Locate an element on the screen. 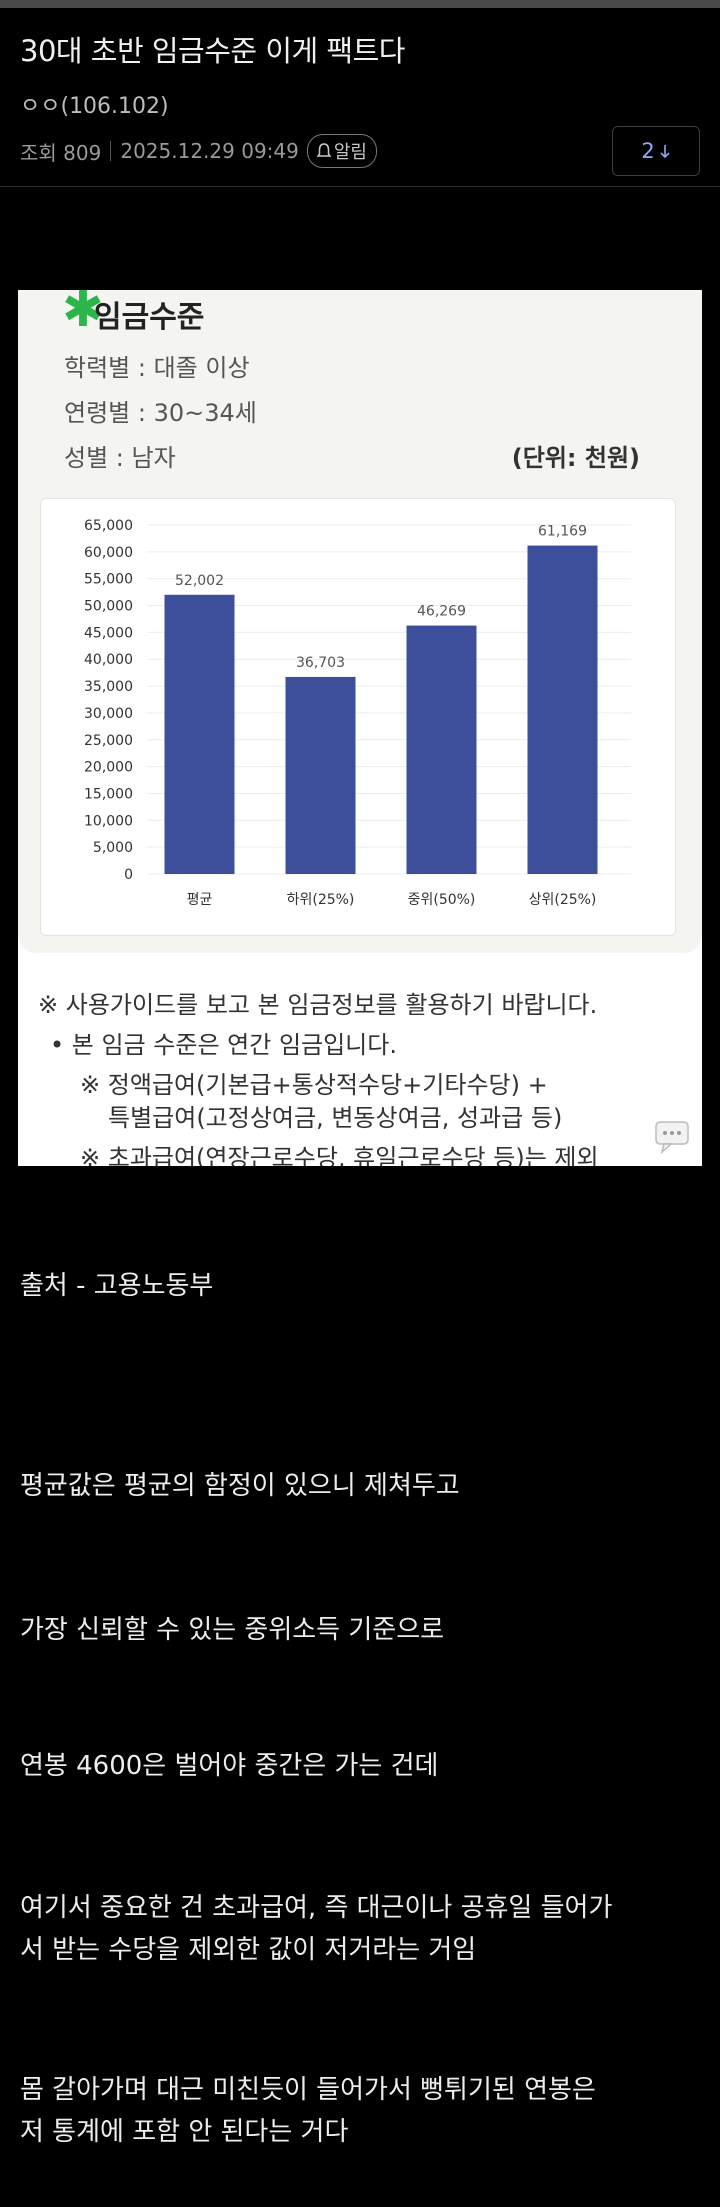 The width and height of the screenshot is (720, 2207). education-filter: 학력별 : 대졸 이상 is located at coordinates (157, 368).